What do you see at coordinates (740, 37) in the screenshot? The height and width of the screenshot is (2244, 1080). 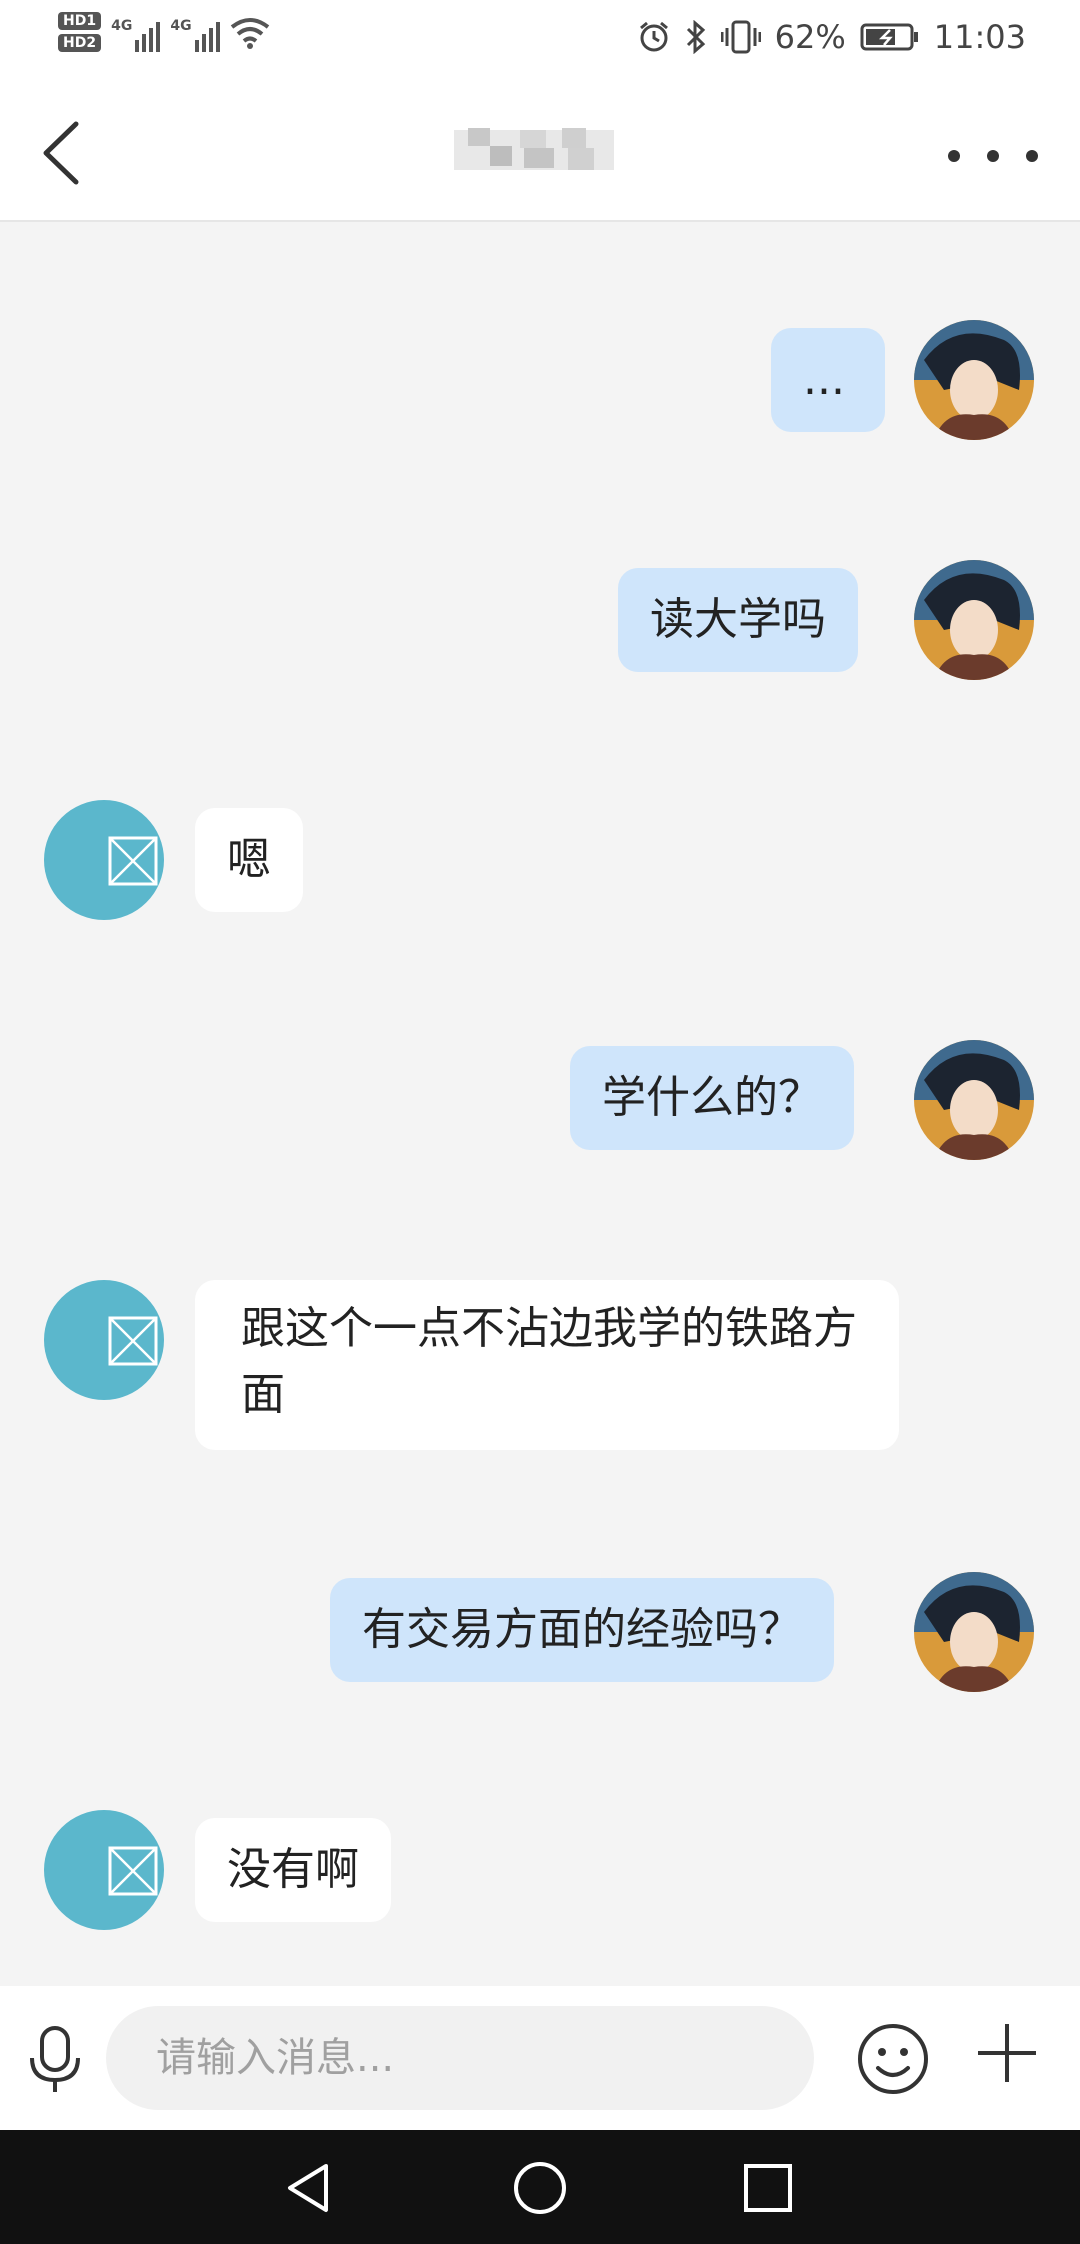 I see `vibrate-icon` at bounding box center [740, 37].